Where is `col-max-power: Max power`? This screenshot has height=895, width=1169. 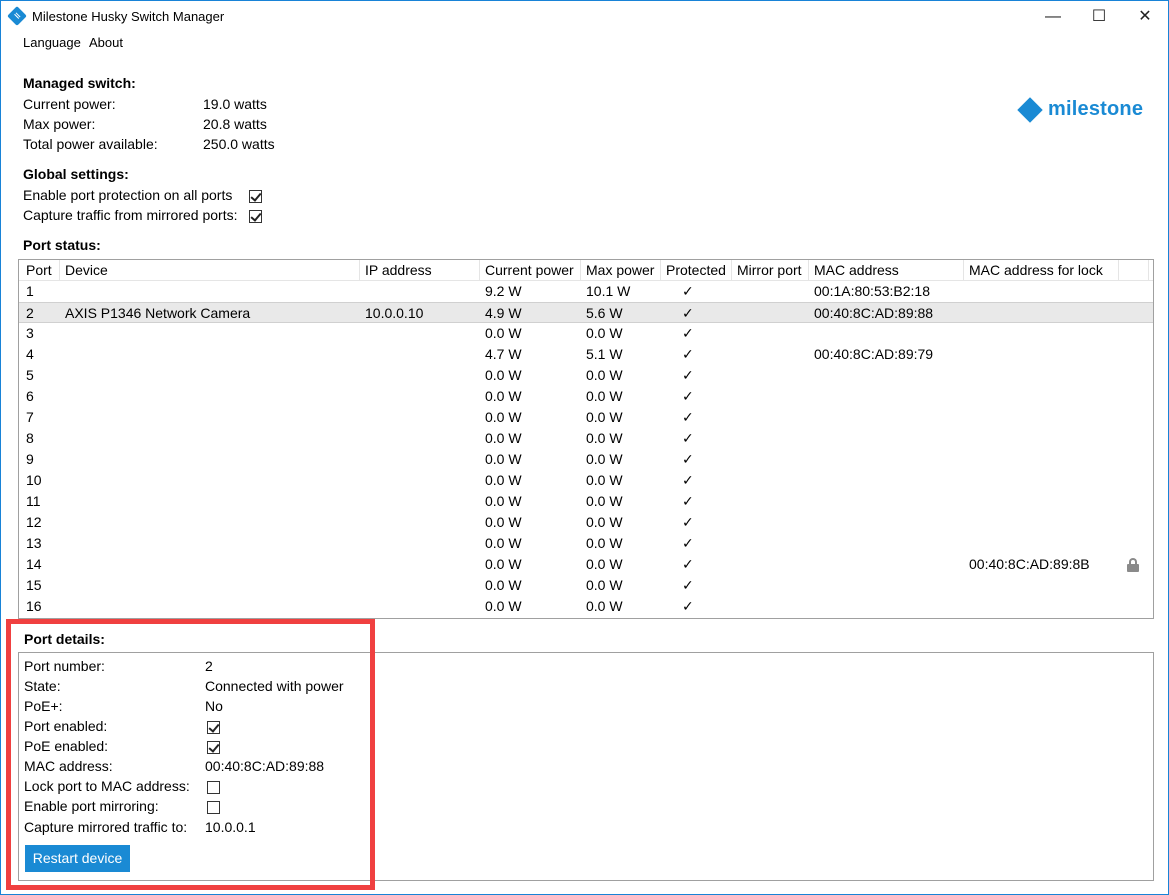 col-max-power: Max power is located at coordinates (621, 270).